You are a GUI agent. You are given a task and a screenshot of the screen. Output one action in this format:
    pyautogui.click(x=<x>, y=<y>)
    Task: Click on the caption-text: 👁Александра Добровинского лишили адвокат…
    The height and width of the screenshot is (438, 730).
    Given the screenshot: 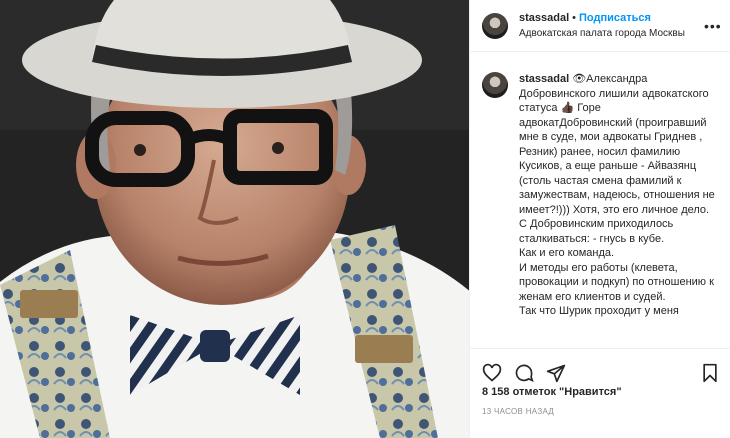 What is the action you would take?
    pyautogui.click(x=617, y=195)
    